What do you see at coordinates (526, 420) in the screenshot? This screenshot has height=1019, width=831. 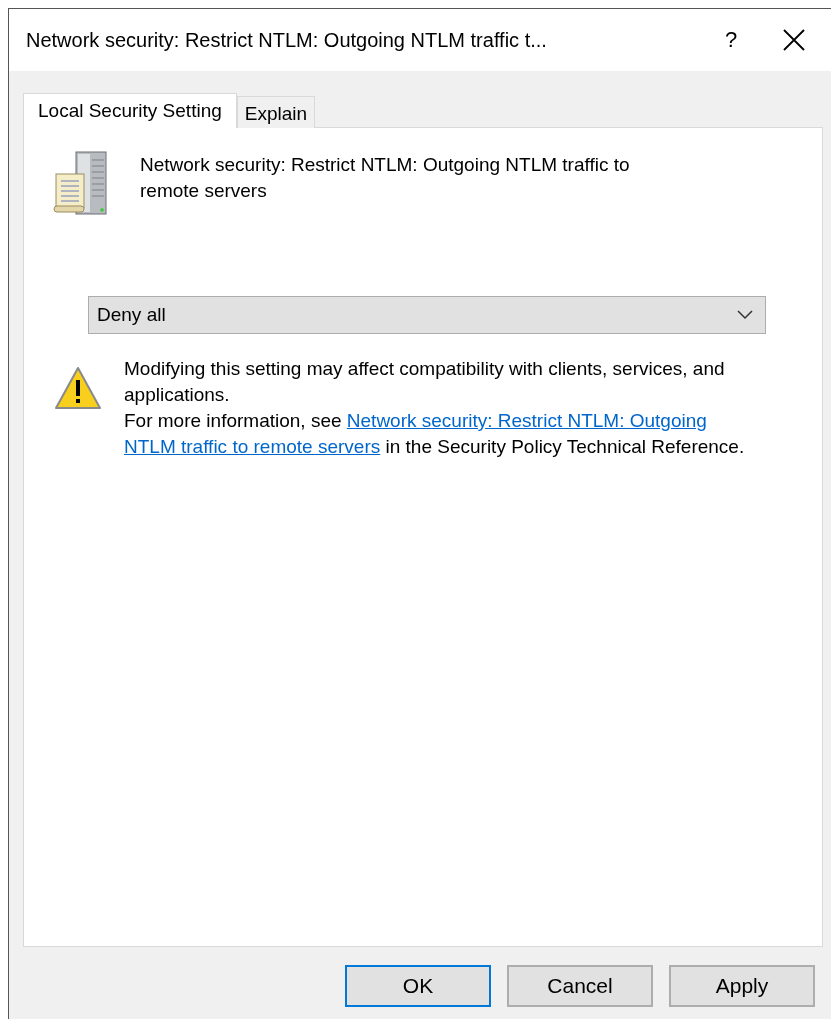 I see `reference-link: Network security: Restrict NTLM: Outgoing` at bounding box center [526, 420].